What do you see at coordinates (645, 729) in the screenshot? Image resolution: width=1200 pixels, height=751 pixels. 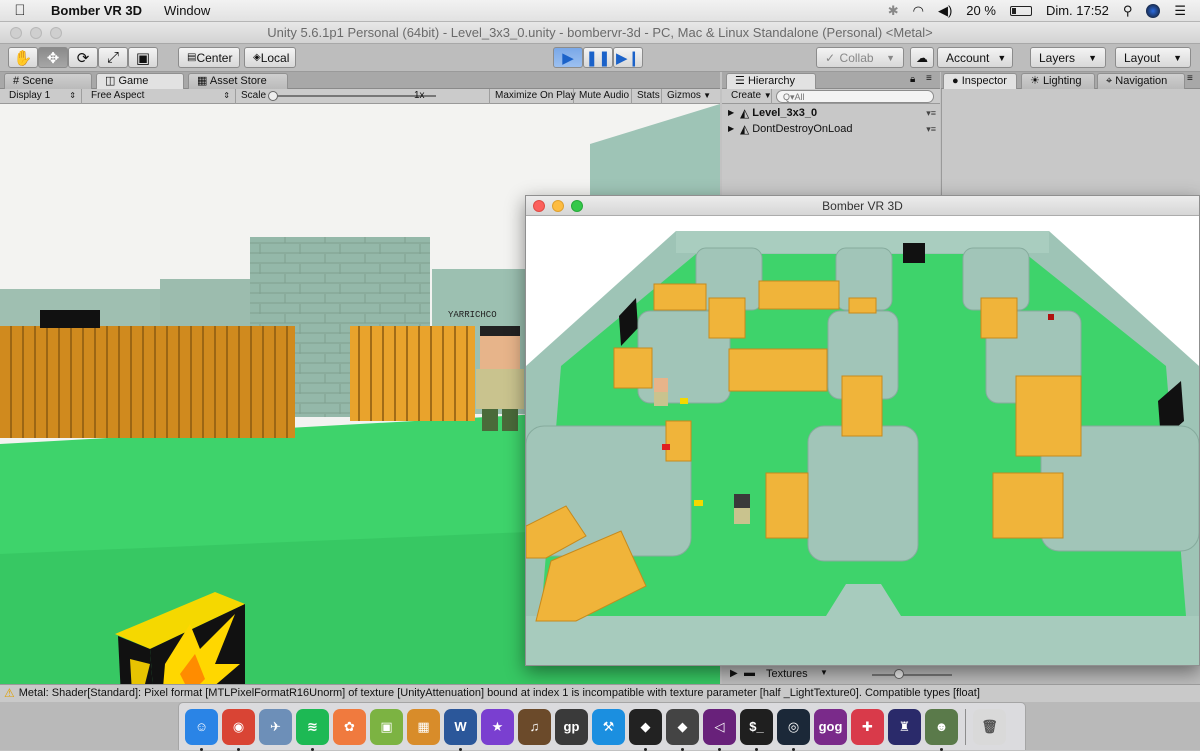 I see `unity-icon: ◆` at bounding box center [645, 729].